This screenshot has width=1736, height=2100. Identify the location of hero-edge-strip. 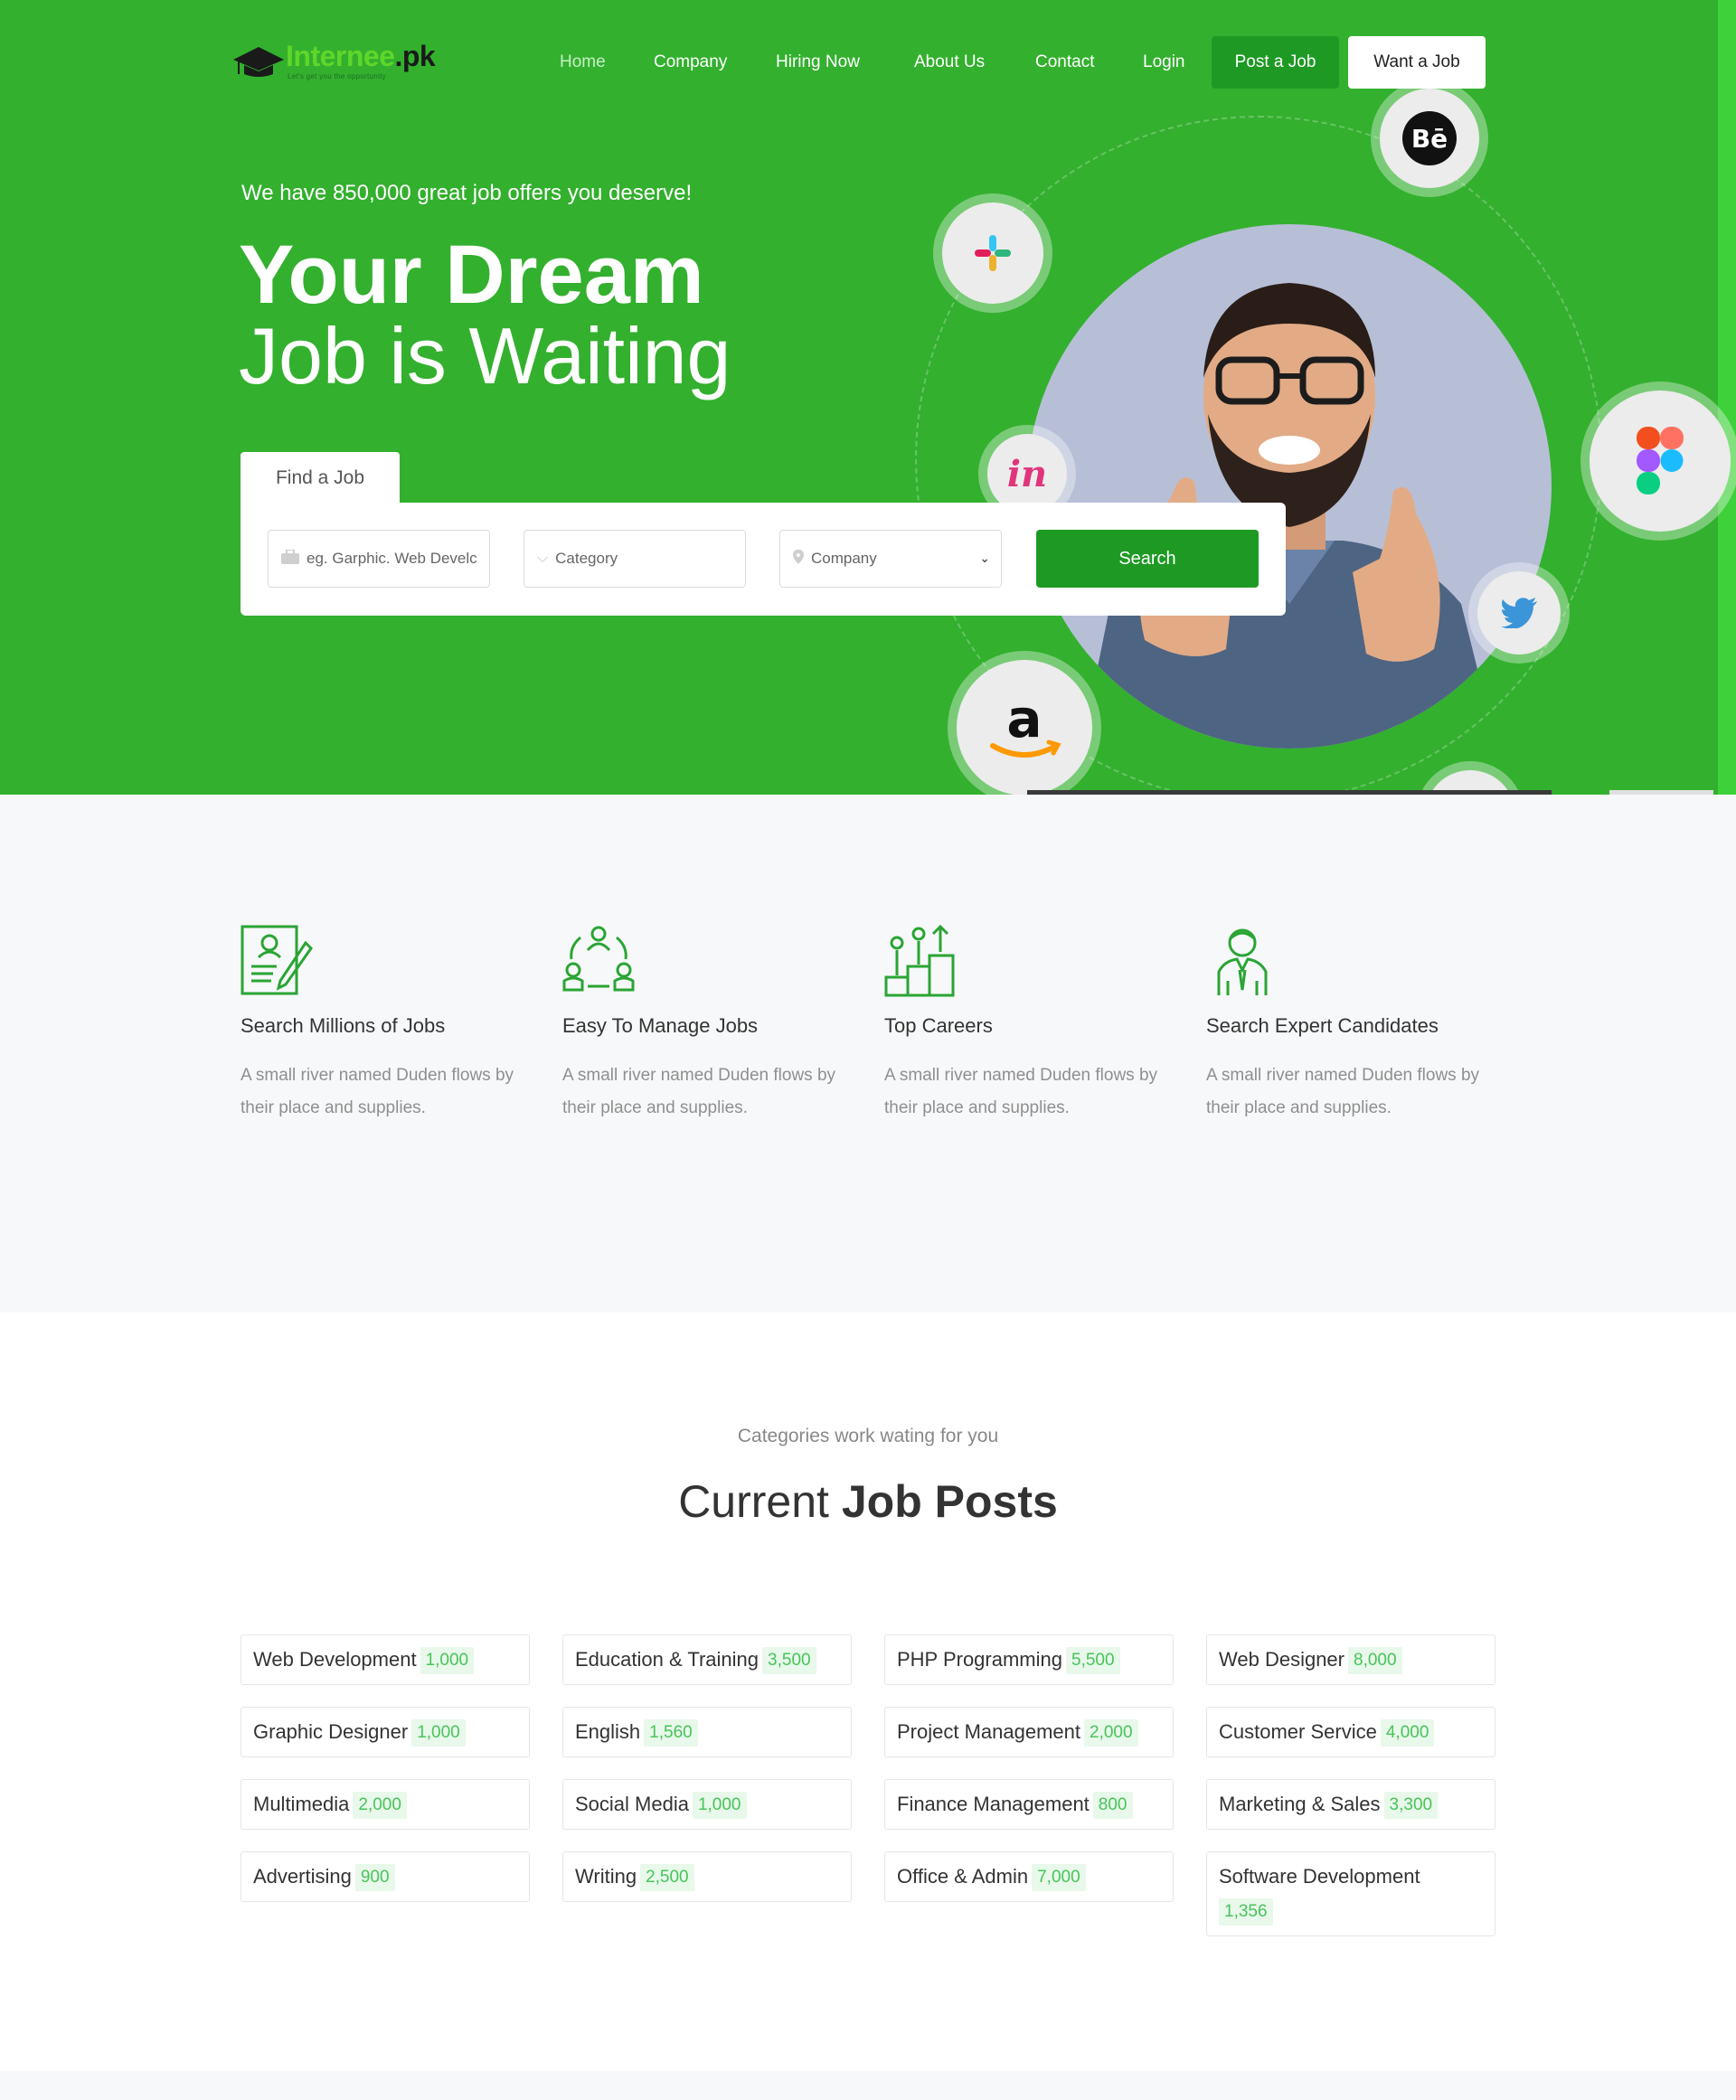
(1727, 397).